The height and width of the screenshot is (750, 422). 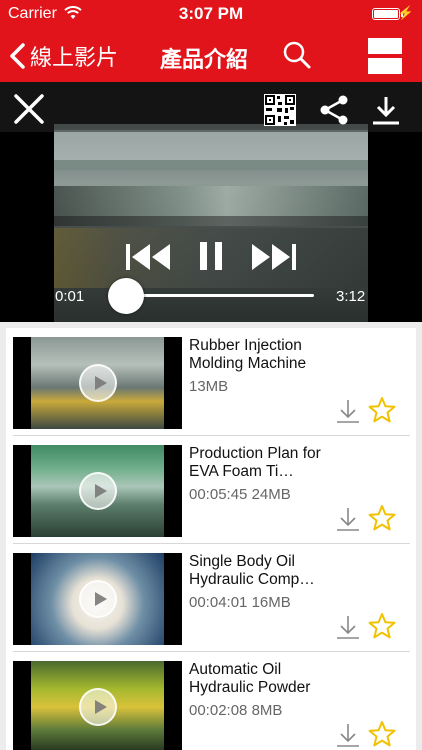 I want to click on chevron-left-icon, so click(x=17, y=56).